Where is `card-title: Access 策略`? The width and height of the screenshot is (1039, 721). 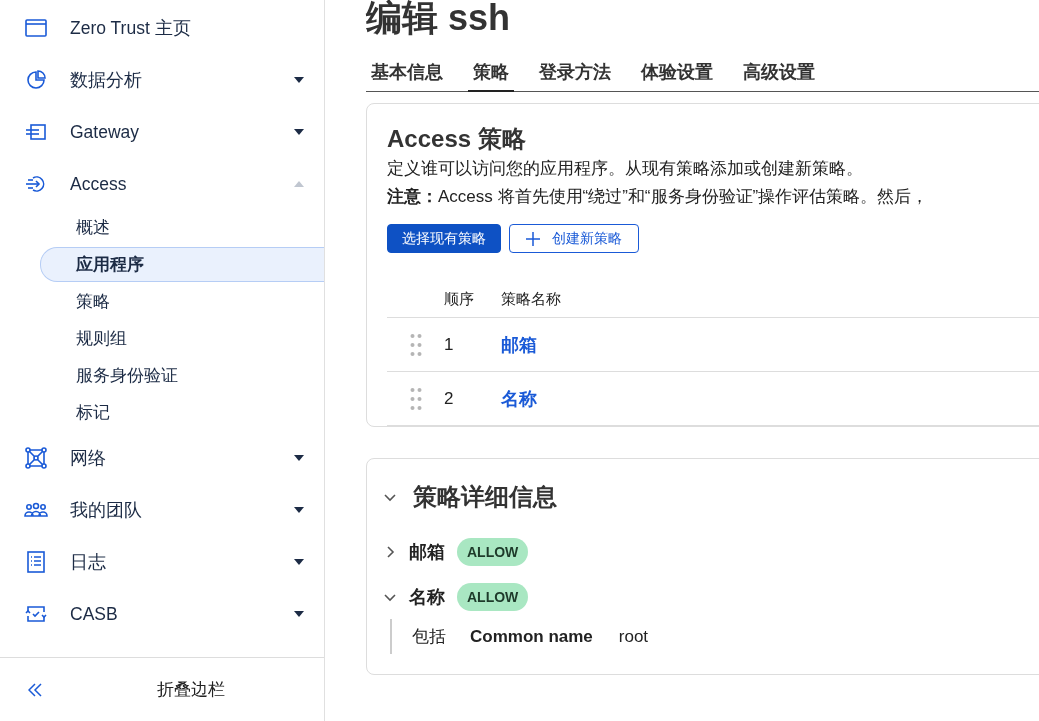
card-title: Access 策略 is located at coordinates (457, 139).